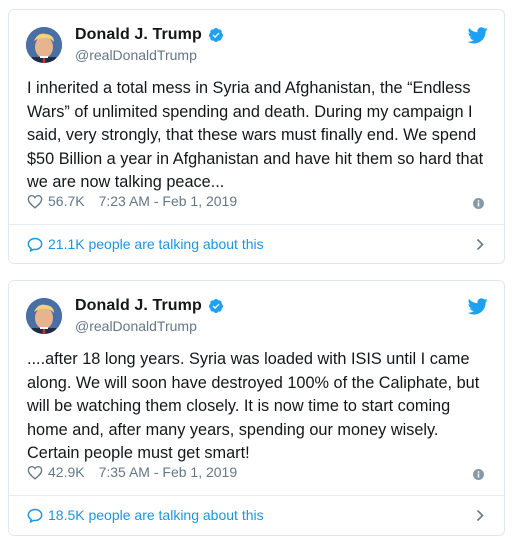 The height and width of the screenshot is (546, 515). I want to click on like-count: 42.9K, so click(66, 472).